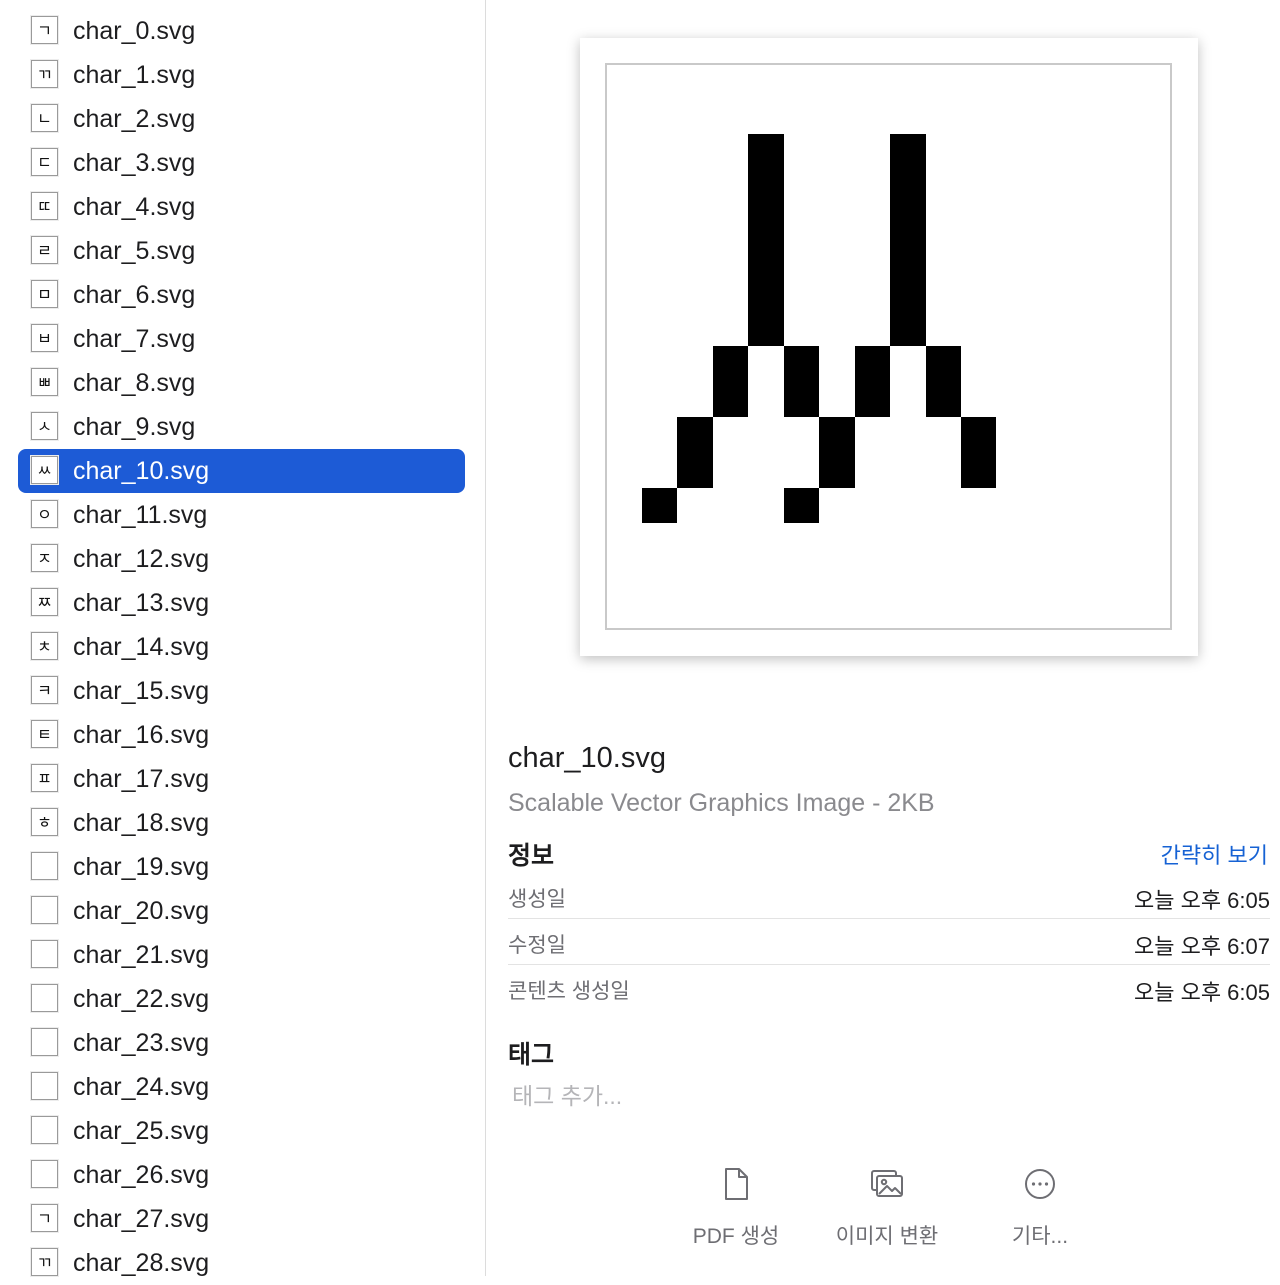 Image resolution: width=1280 pixels, height=1285 pixels. What do you see at coordinates (241, 207) in the screenshot?
I see `file-list-item: ㄸ char_4.svg` at bounding box center [241, 207].